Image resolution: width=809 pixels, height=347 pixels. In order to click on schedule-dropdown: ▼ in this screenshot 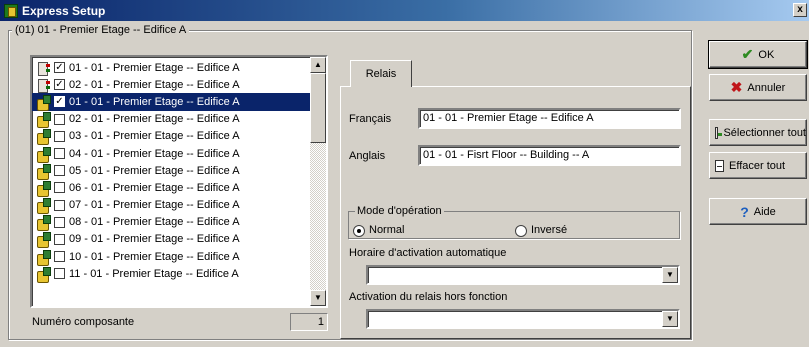, I will do `click(523, 275)`.